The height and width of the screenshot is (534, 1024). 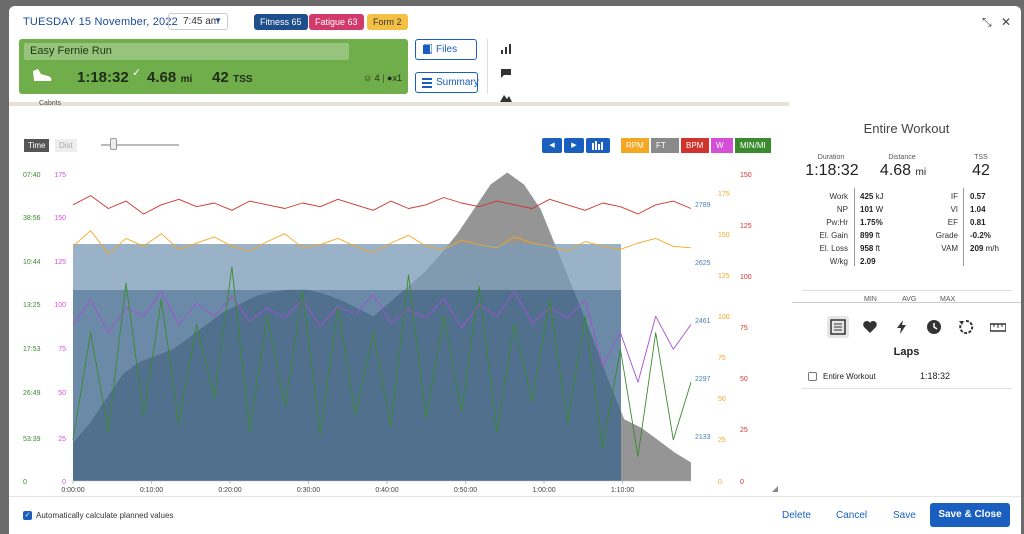 I want to click on heart-rate-tick-label: 150, so click(x=746, y=175).